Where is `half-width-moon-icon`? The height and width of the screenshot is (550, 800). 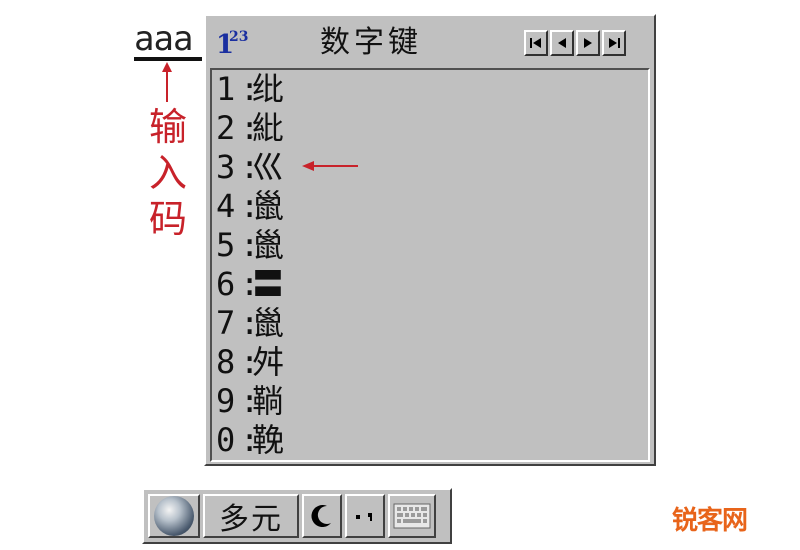
half-width-moon-icon is located at coordinates (321, 516).